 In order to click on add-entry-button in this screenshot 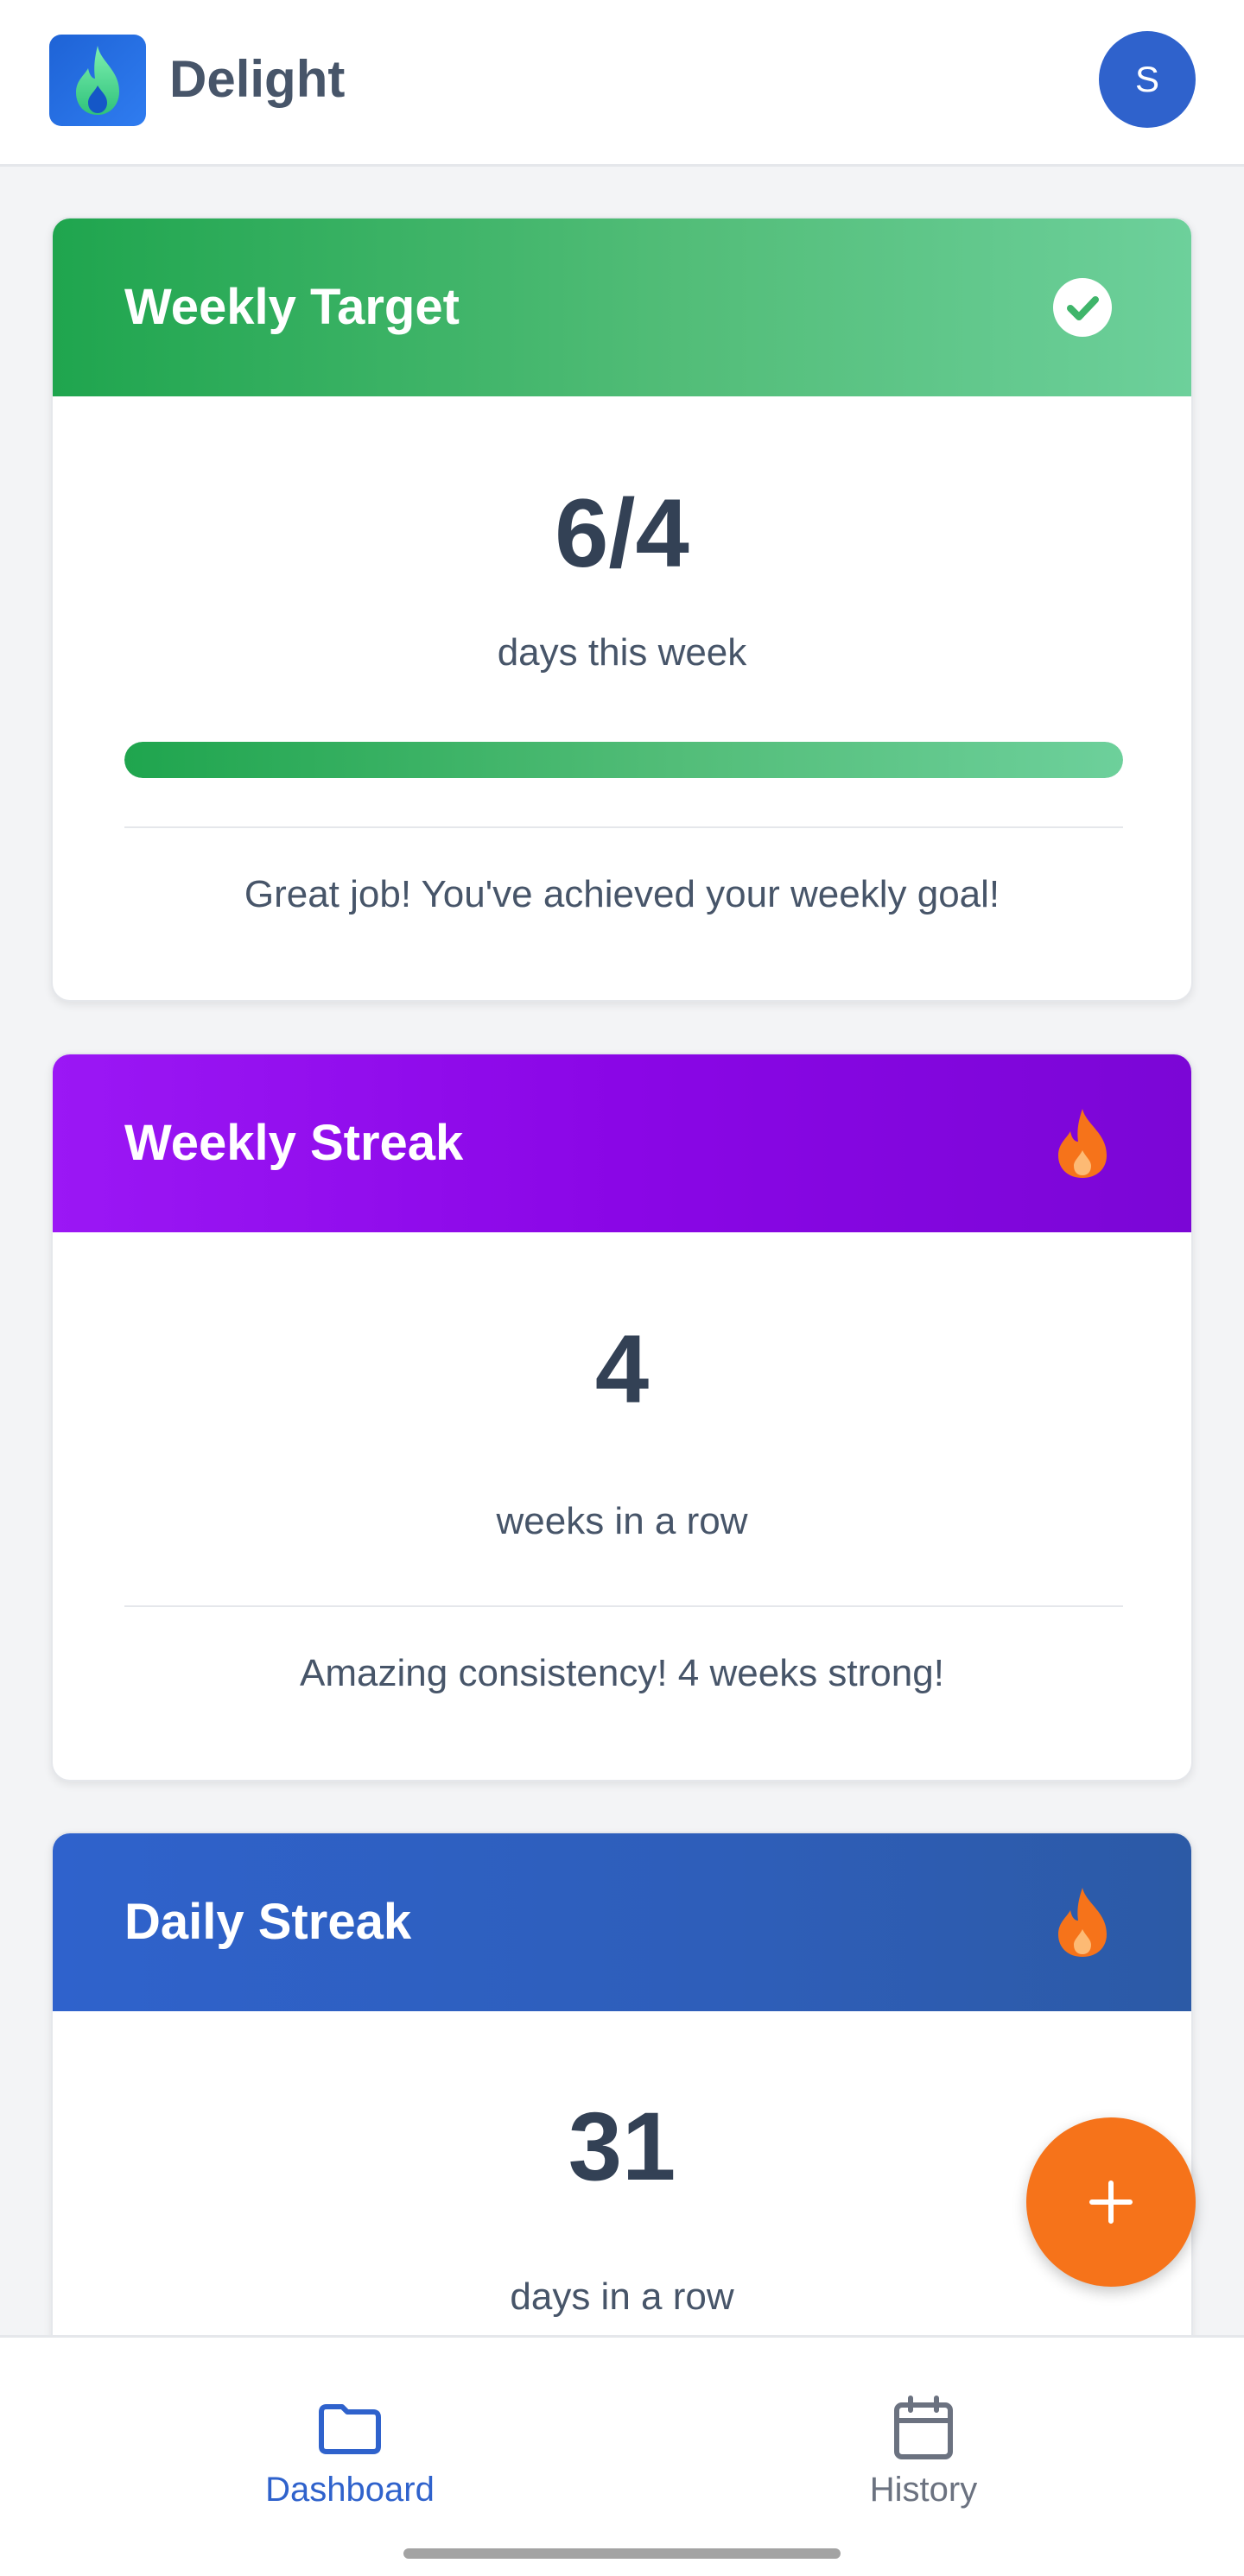, I will do `click(1111, 2202)`.